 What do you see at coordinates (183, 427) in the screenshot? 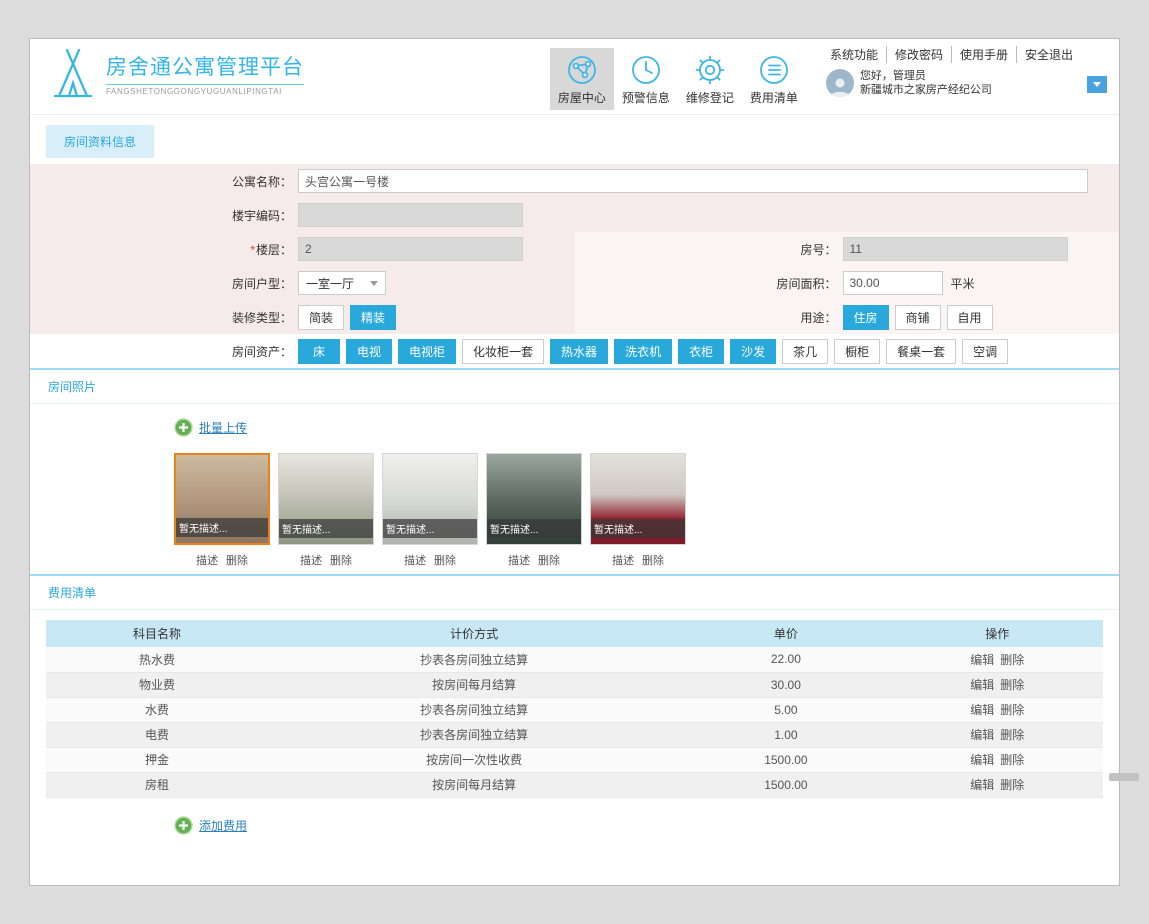
I see `add-icon` at bounding box center [183, 427].